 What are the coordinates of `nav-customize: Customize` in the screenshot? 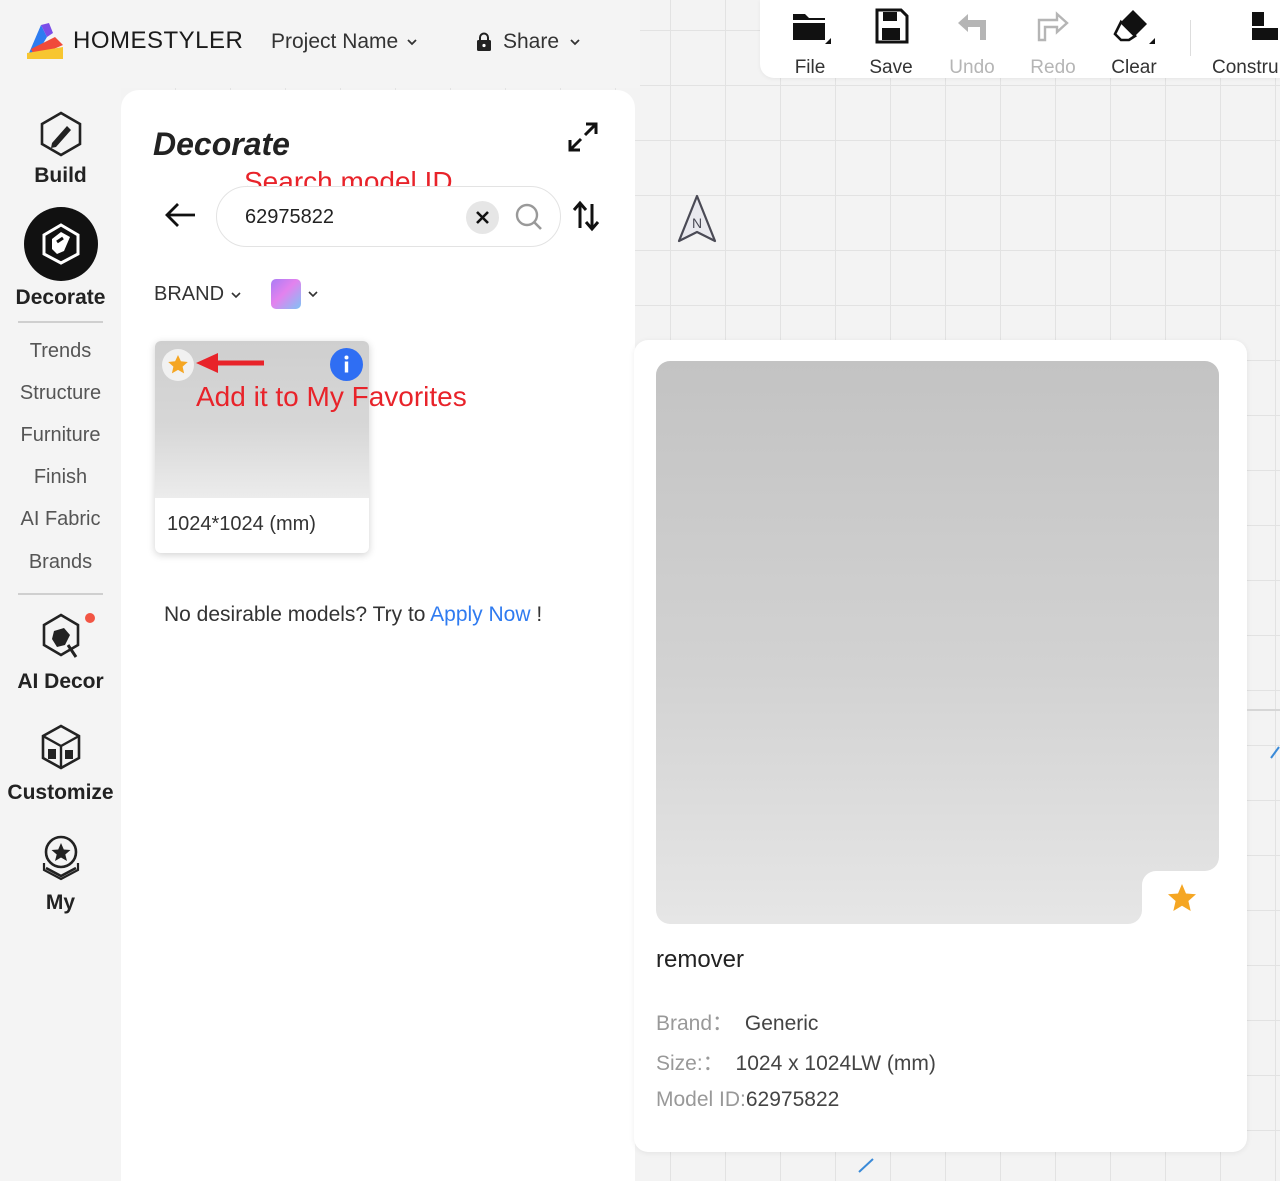 It's located at (60, 764).